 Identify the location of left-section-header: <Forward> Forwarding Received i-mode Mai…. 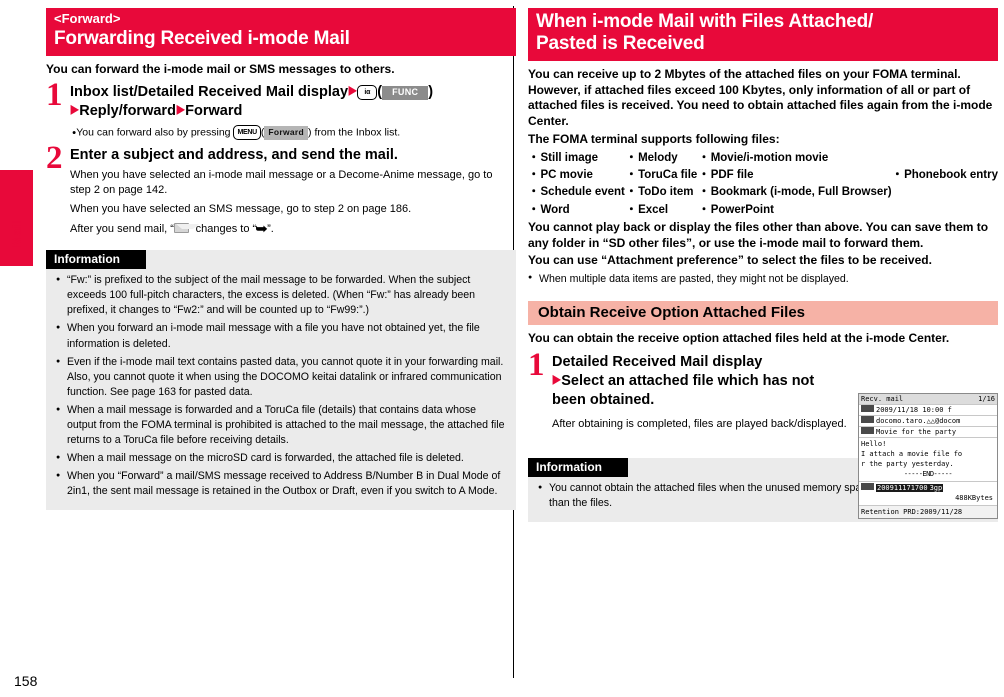
(281, 32).